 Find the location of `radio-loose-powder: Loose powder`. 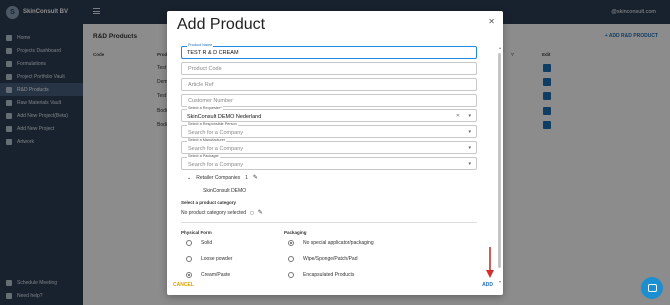

radio-loose-powder: Loose powder is located at coordinates (209, 259).